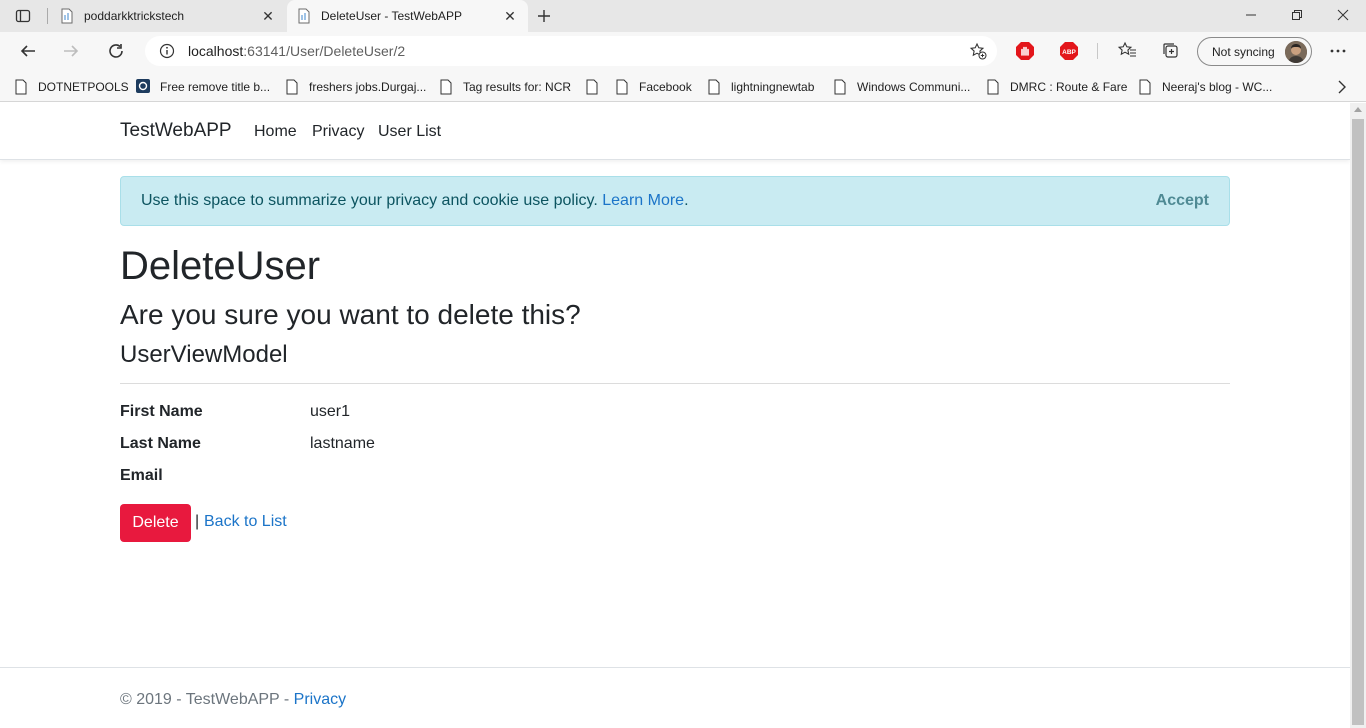 This screenshot has height=728, width=1366. I want to click on footer-privacy-link: Privacy, so click(320, 699).